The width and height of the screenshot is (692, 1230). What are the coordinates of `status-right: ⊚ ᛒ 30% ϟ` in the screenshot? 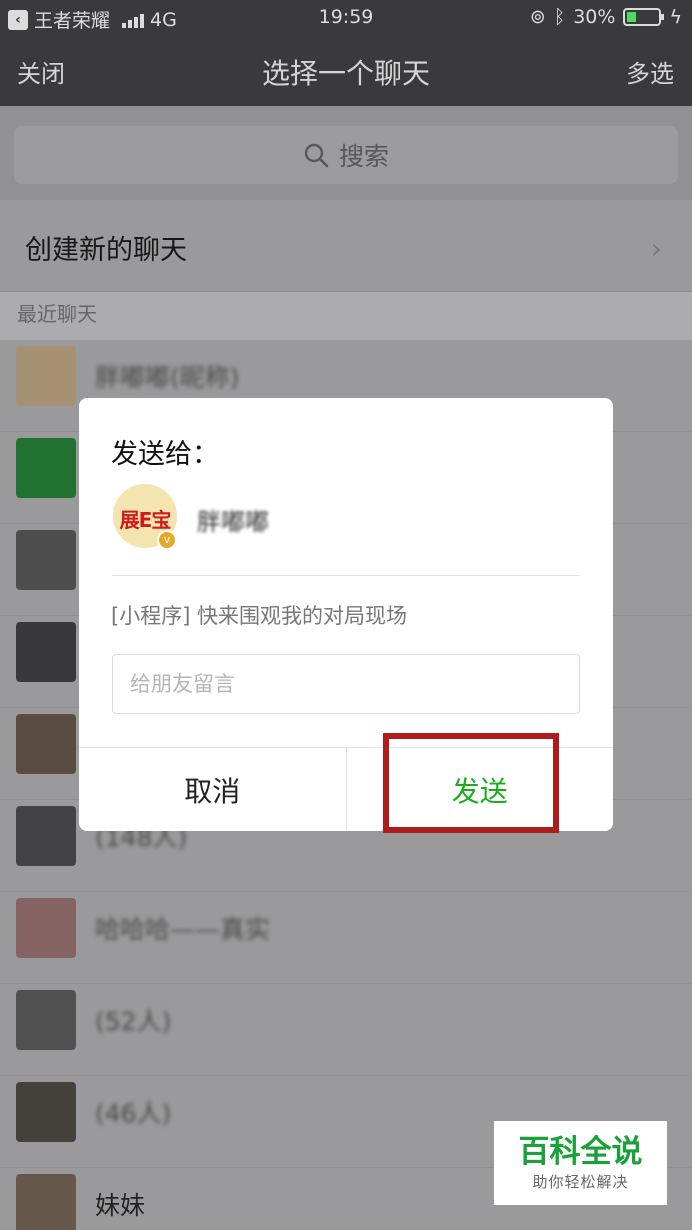 It's located at (606, 17).